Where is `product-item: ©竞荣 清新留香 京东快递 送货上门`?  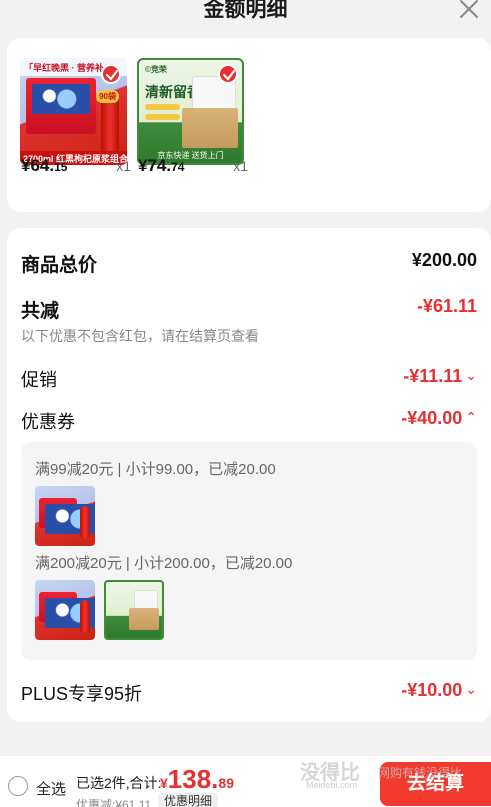 product-item: ©竞荣 清新留香 京东快递 送货上门 is located at coordinates (190, 111).